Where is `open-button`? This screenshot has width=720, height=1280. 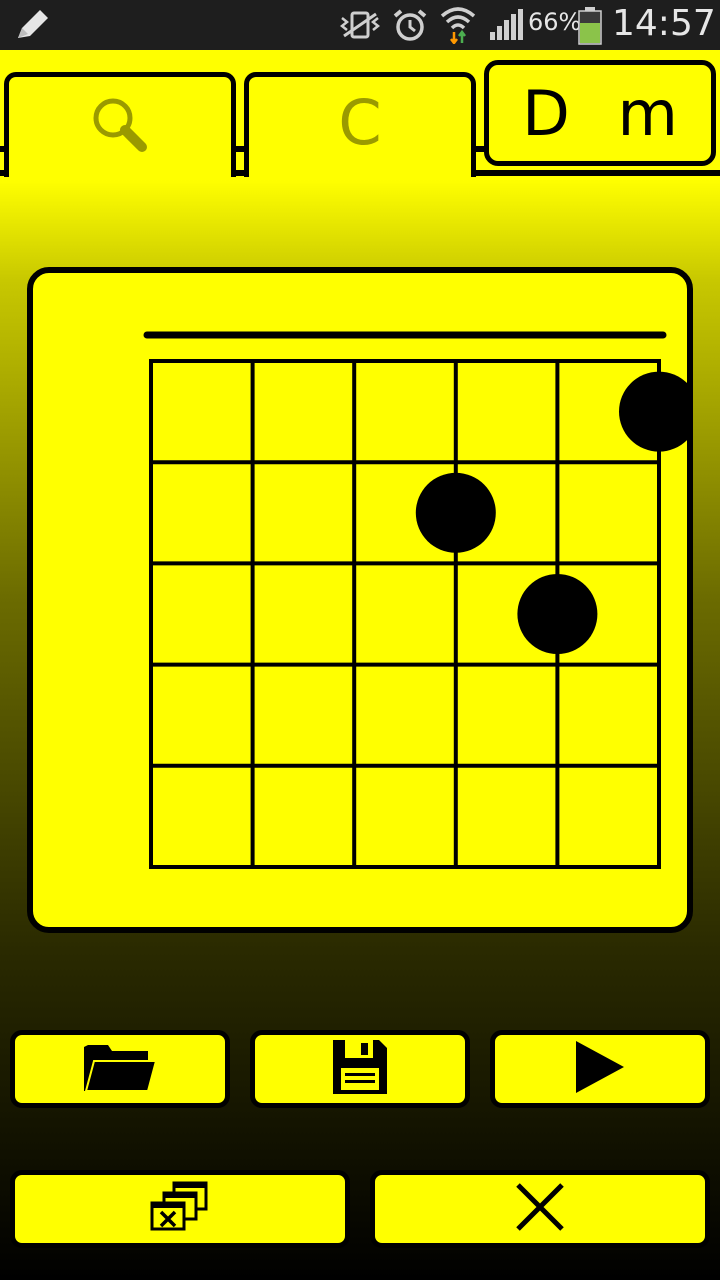 open-button is located at coordinates (120, 1069).